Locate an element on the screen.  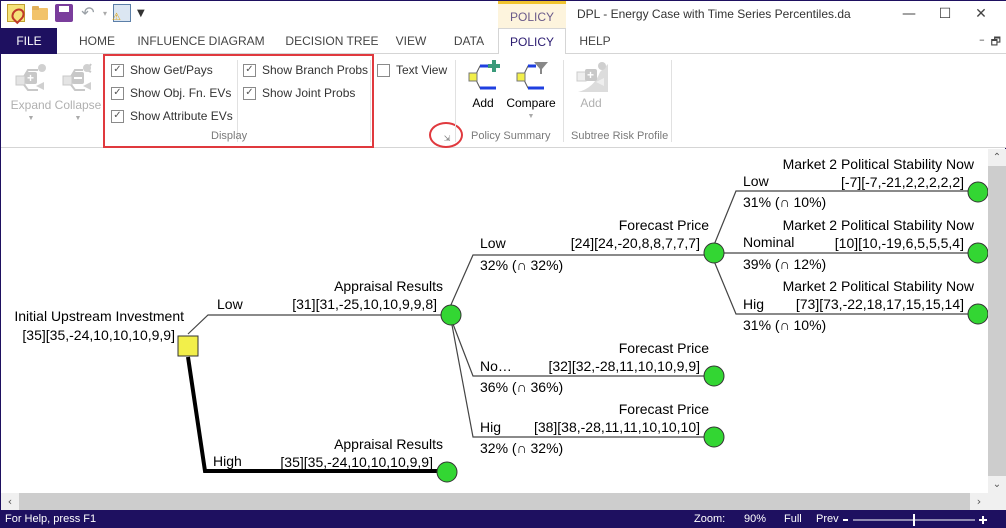
chance-node-forecast-high is located at coordinates (714, 437).